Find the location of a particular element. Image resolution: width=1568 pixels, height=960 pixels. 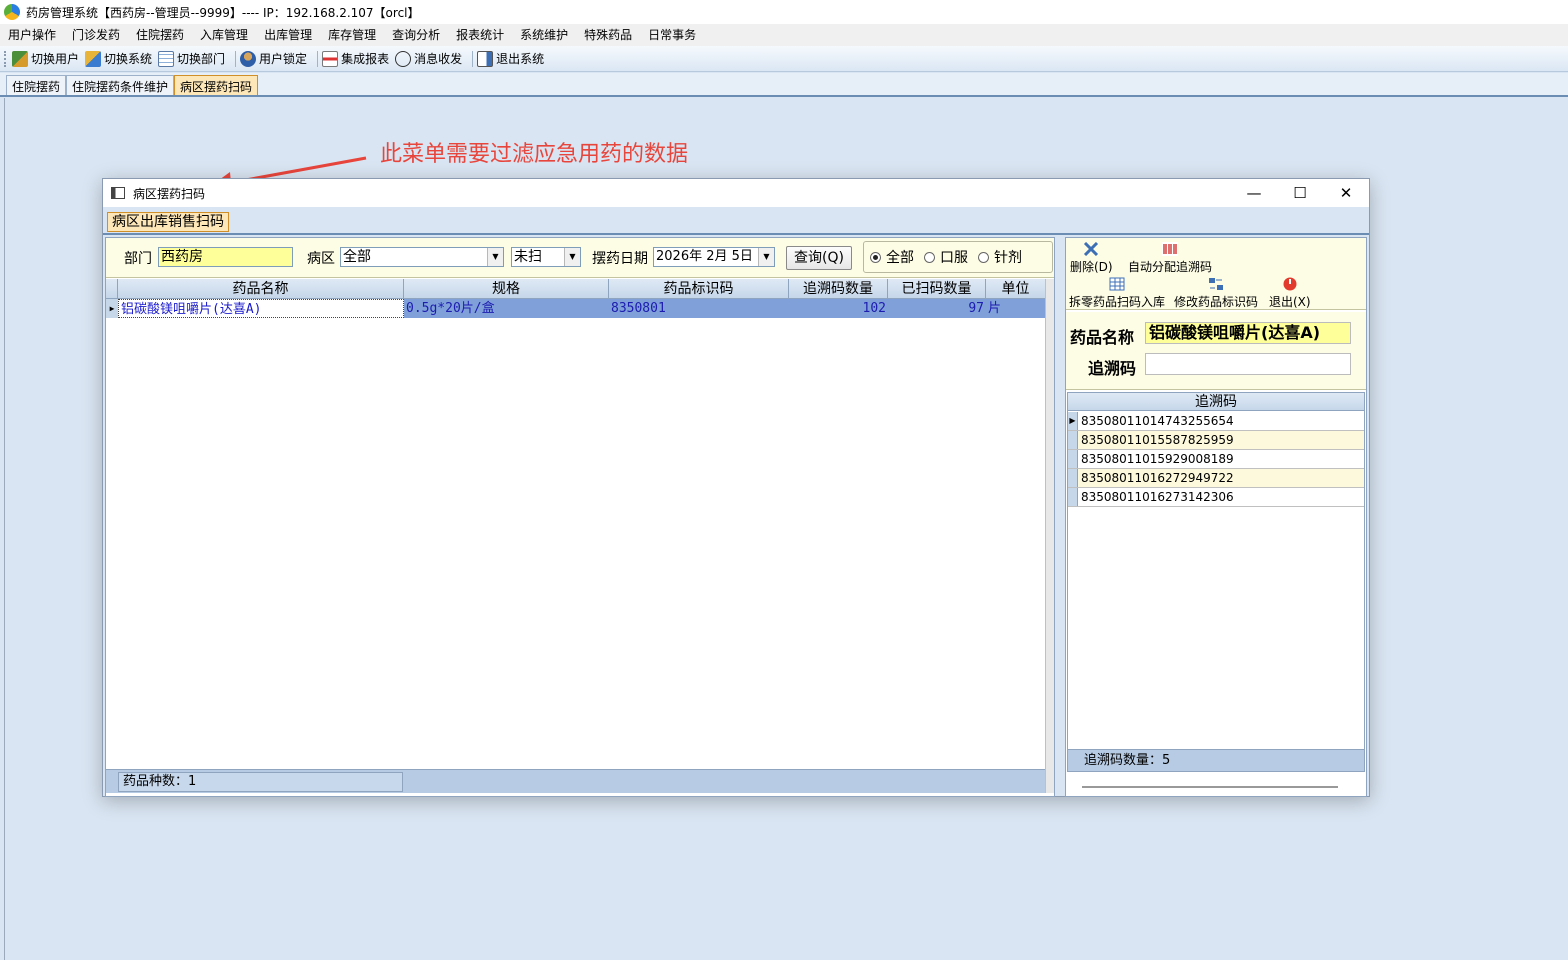

drug-name-field: 铝碳酸镁咀嚼片(达喜A) is located at coordinates (1248, 333).